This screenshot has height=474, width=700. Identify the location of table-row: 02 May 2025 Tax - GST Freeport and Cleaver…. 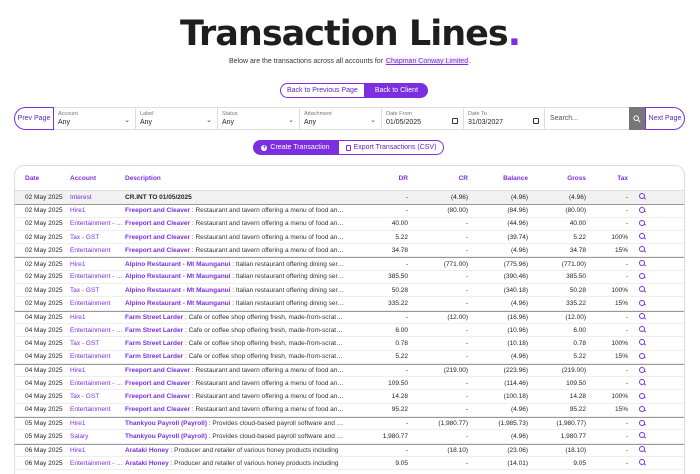
(349, 238).